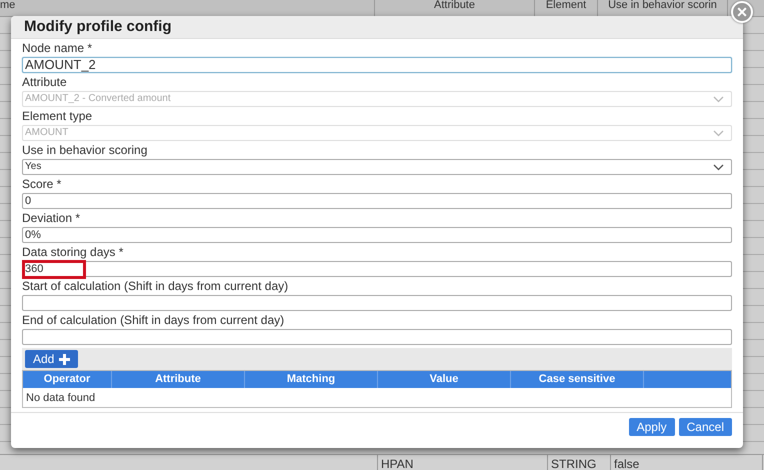 Image resolution: width=764 pixels, height=470 pixels. Describe the element at coordinates (577, 379) in the screenshot. I see `column-header: Case sensitive` at that location.